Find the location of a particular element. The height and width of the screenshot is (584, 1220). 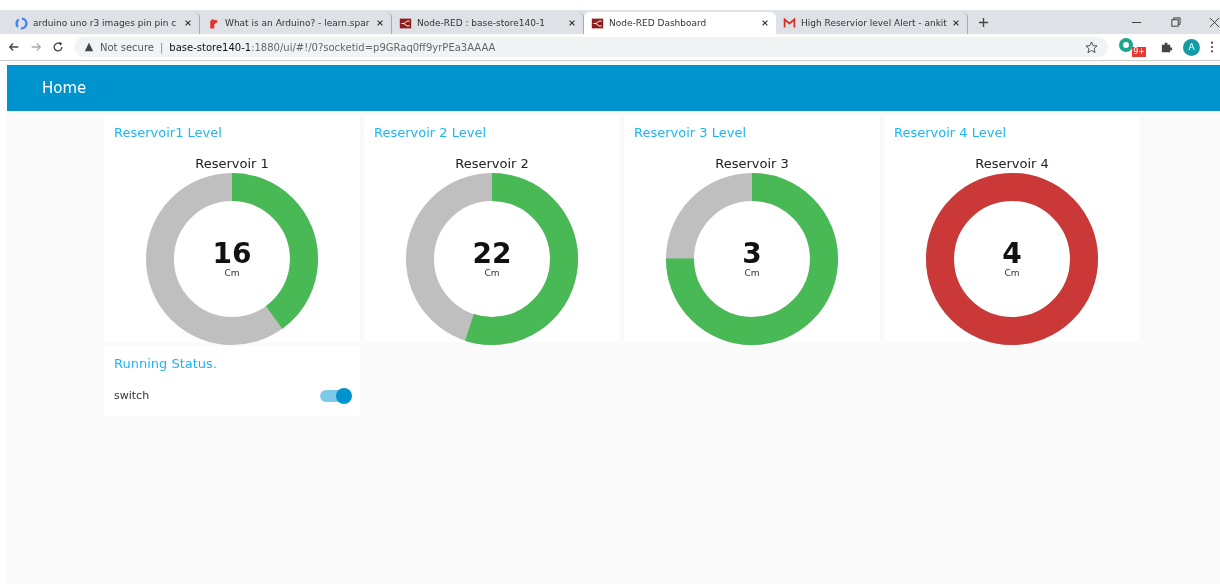

browser-tab: Node-RED Dashboard is located at coordinates (680, 23).